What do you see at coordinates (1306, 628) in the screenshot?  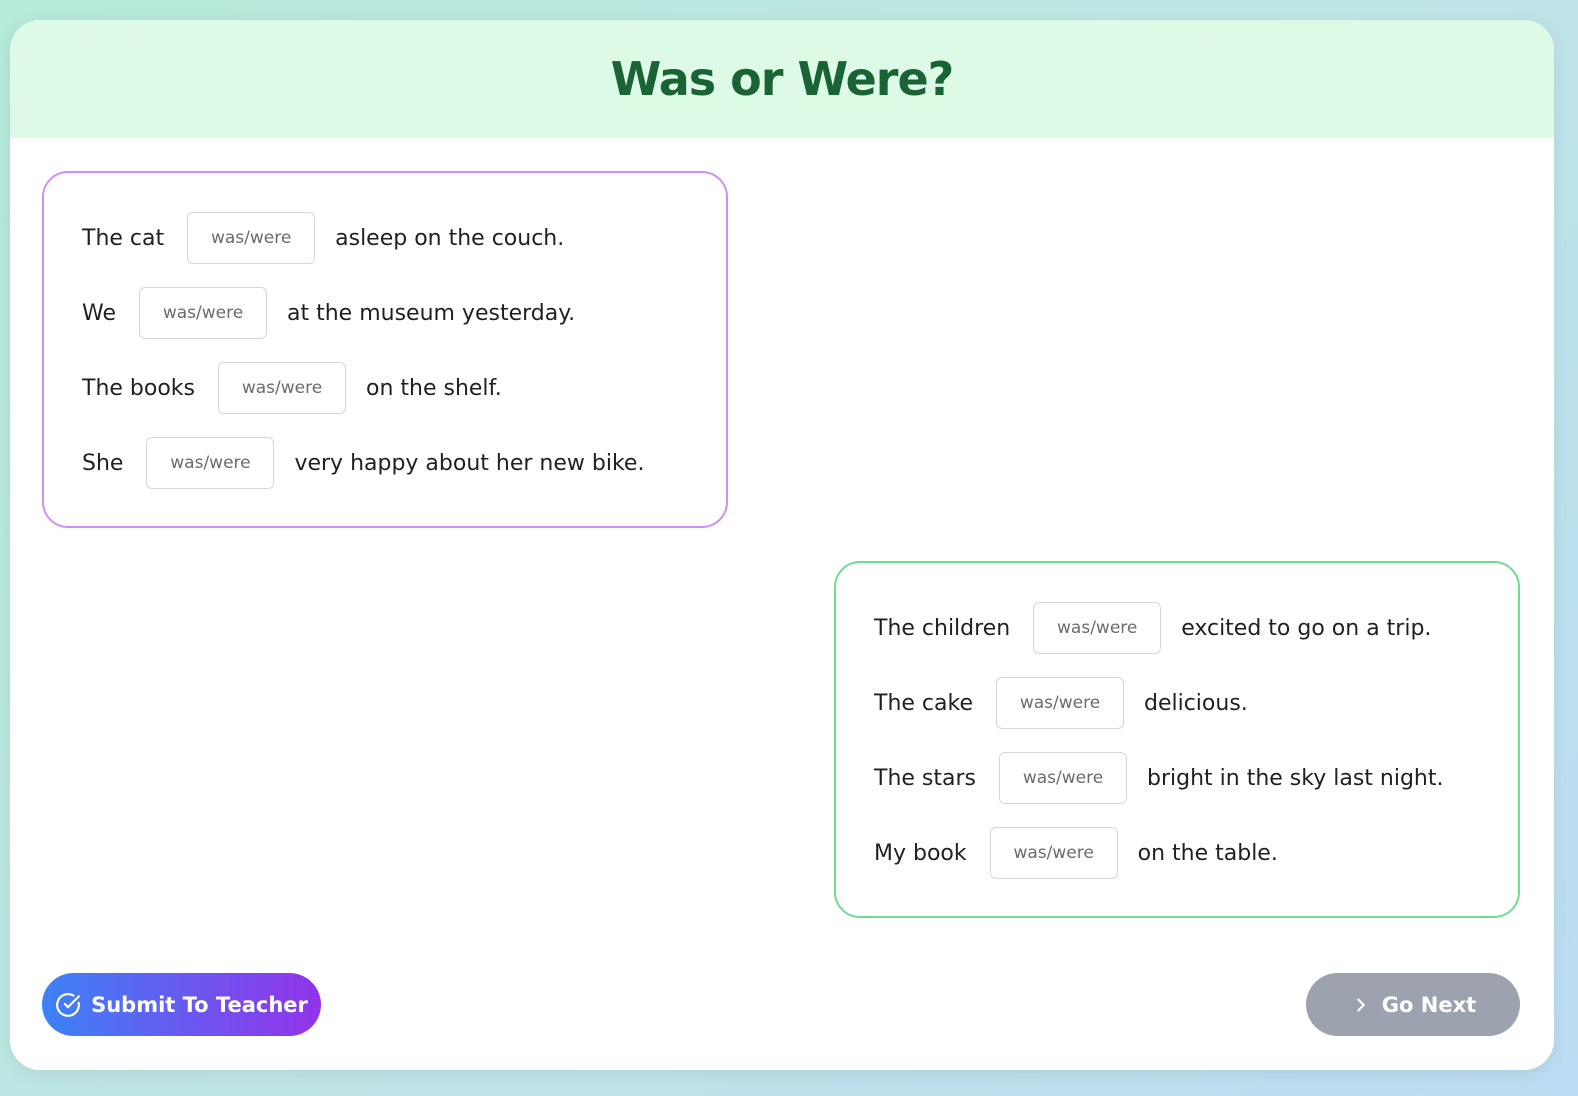 I see `sentence-end: excited to go on a trip.` at bounding box center [1306, 628].